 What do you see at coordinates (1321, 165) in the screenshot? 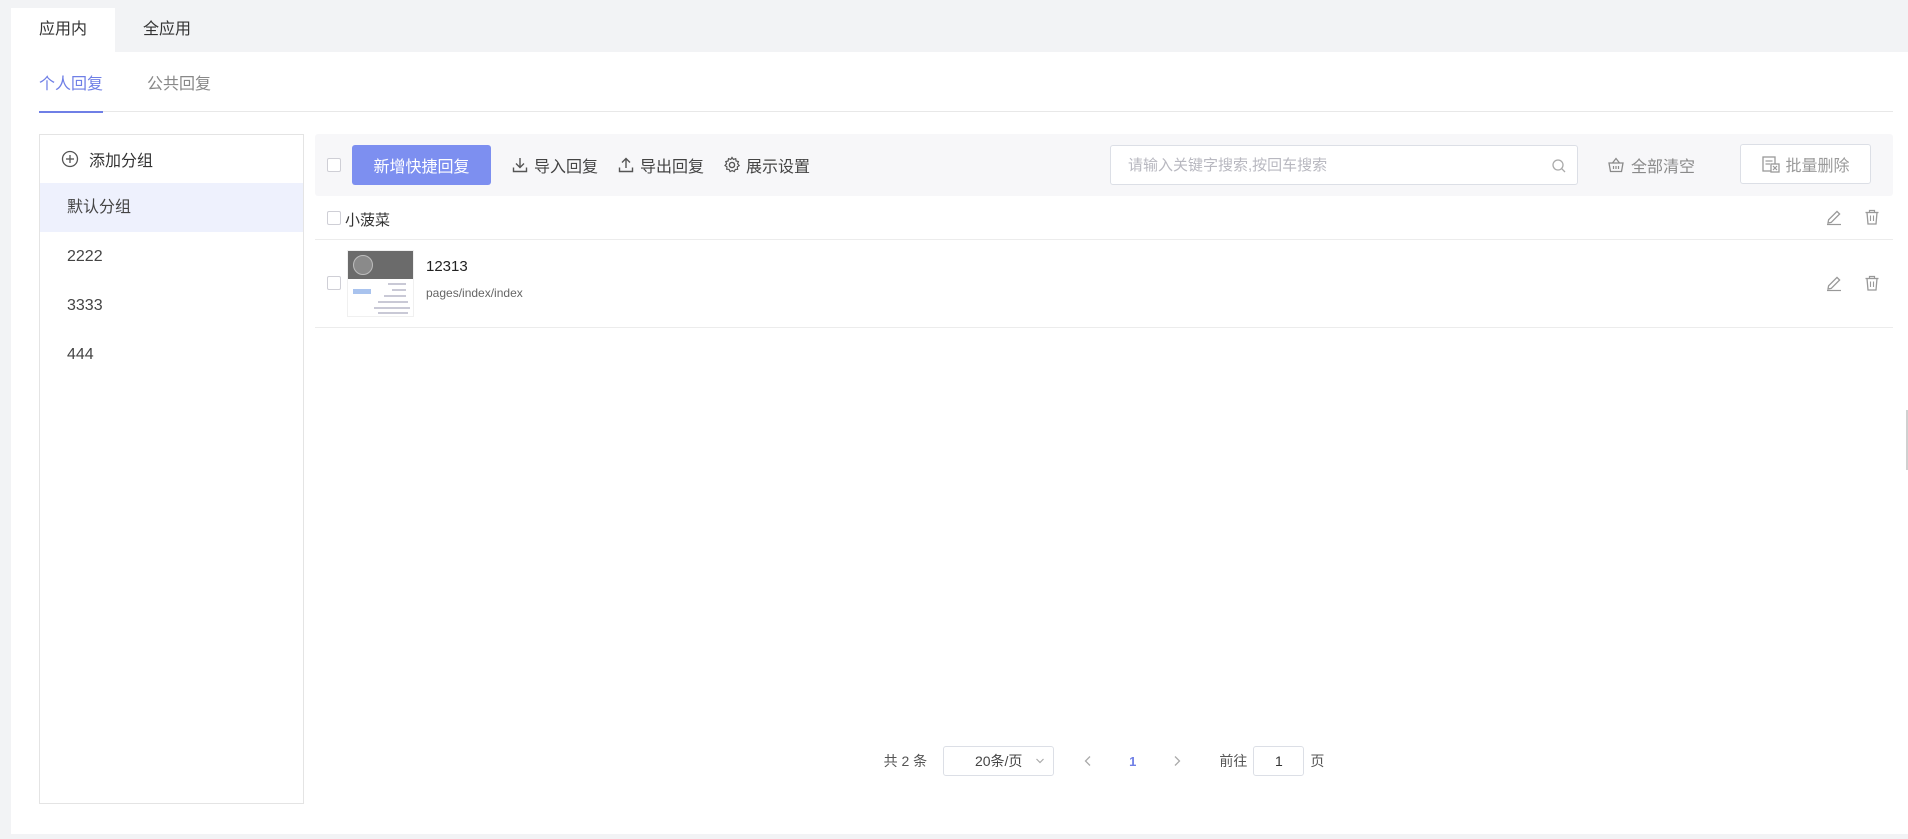
I see `search-input` at bounding box center [1321, 165].